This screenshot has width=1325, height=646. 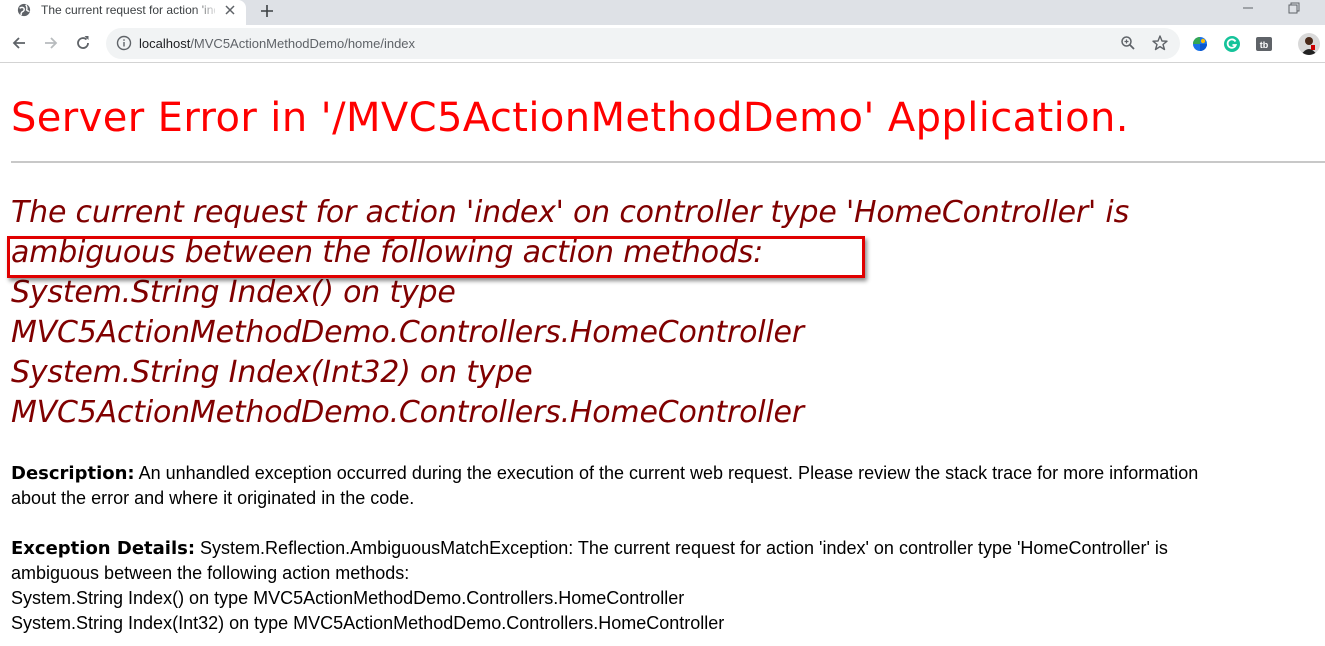 What do you see at coordinates (1160, 43) in the screenshot?
I see `star-icon` at bounding box center [1160, 43].